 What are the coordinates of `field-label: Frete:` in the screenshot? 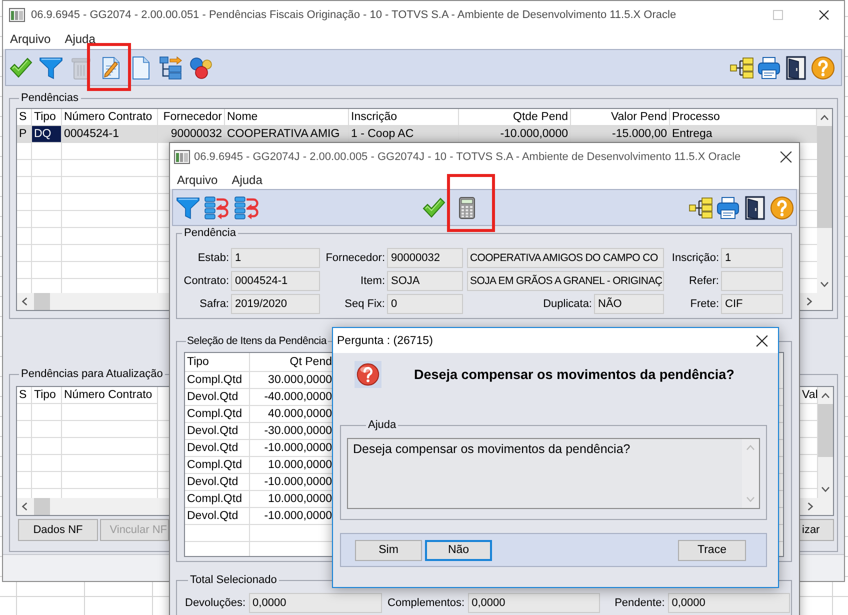 It's located at (704, 304).